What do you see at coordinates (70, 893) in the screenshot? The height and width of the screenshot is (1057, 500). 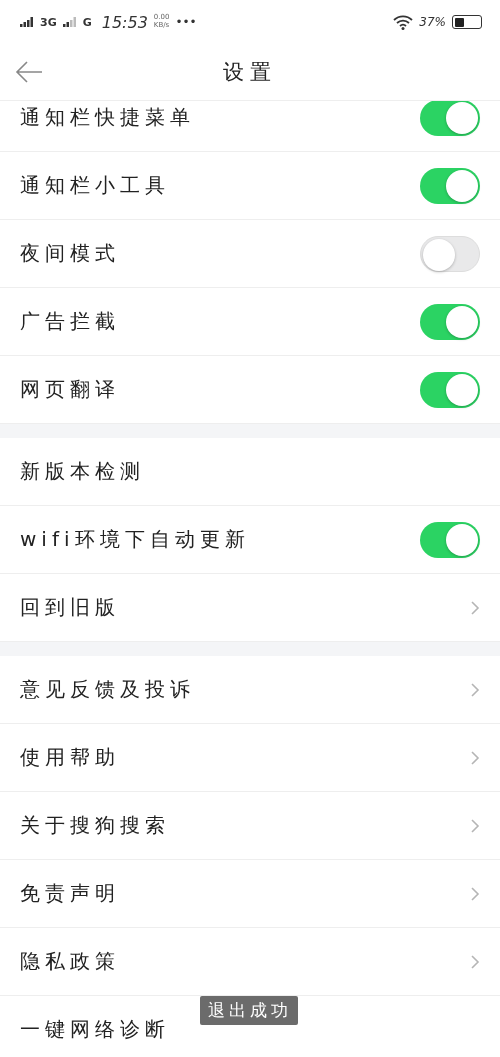 I see `setting-label: 免责声明` at bounding box center [70, 893].